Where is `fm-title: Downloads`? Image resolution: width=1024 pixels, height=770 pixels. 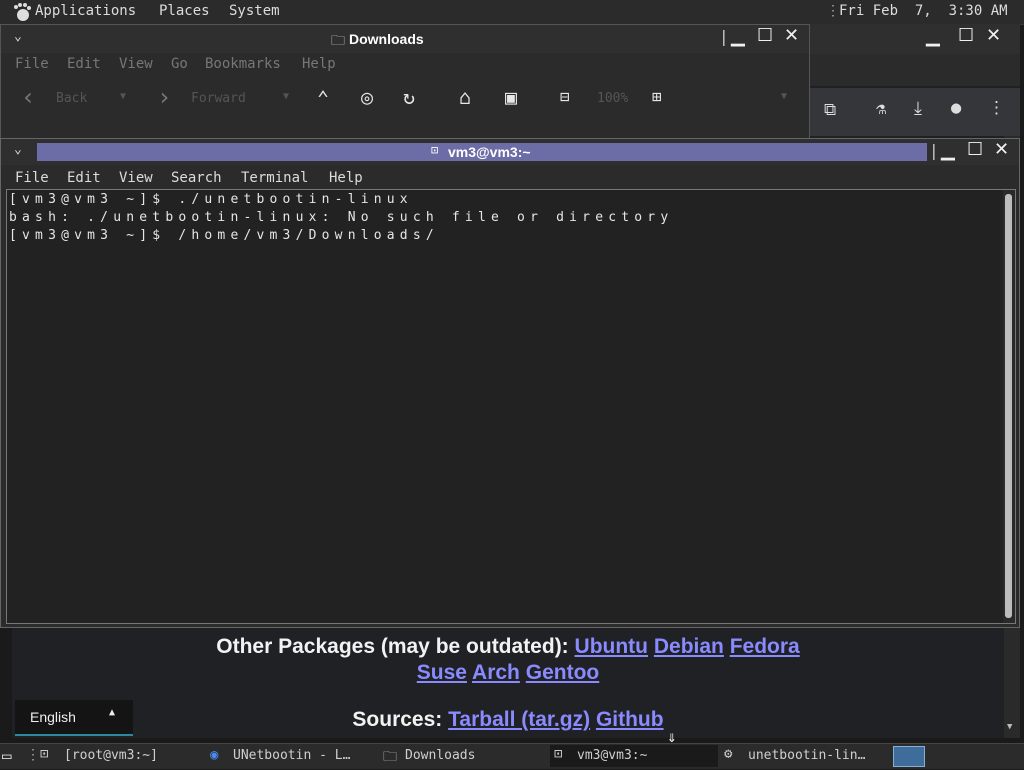 fm-title: Downloads is located at coordinates (386, 39).